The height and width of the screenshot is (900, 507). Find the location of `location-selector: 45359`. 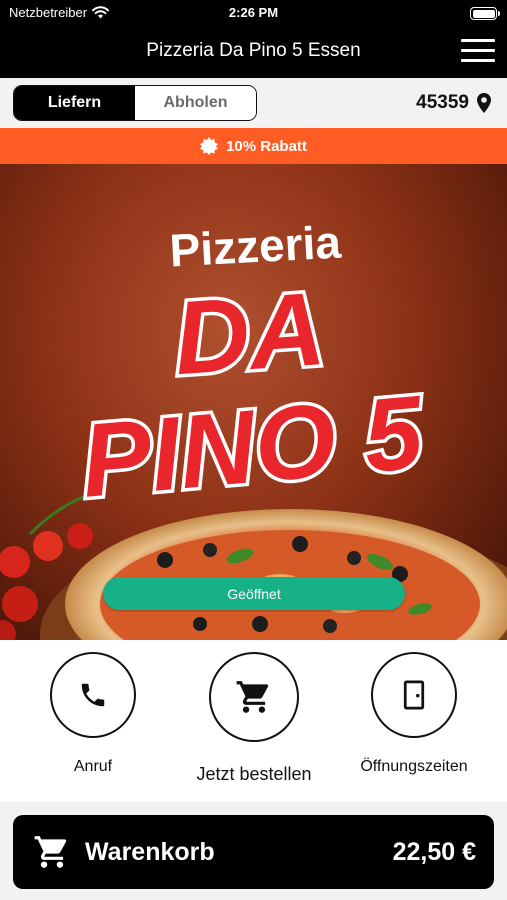

location-selector: 45359 is located at coordinates (453, 103).